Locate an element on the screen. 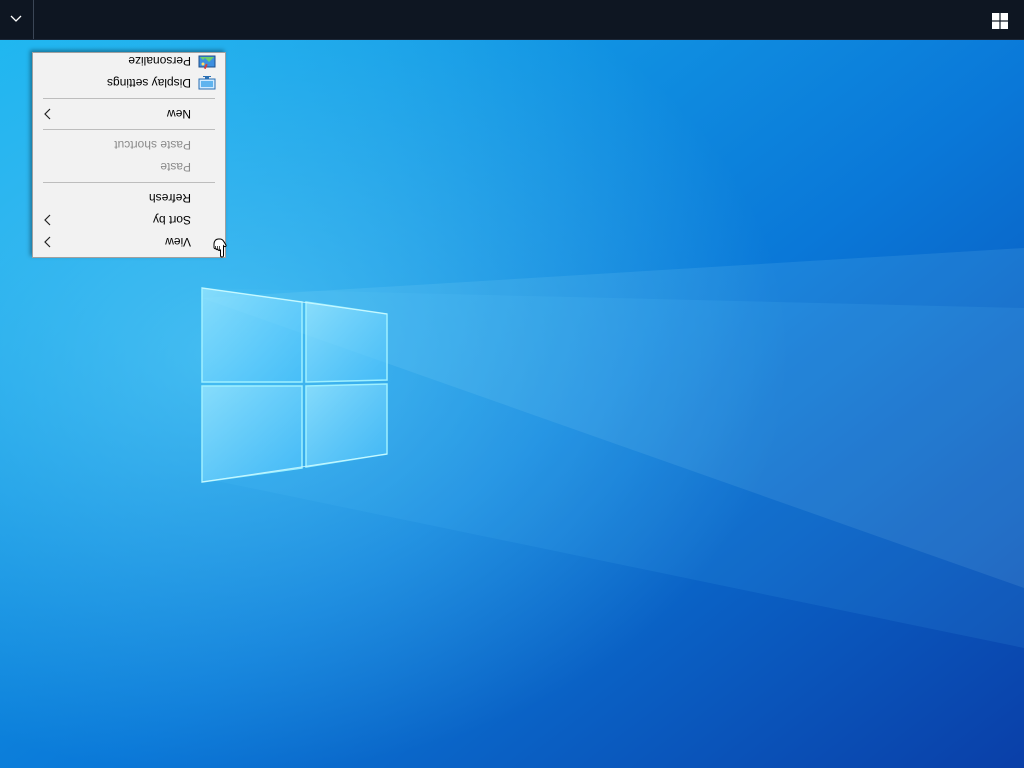 This screenshot has height=768, width=1024. menu-item-display-settings: Display settings is located at coordinates (129, 83).